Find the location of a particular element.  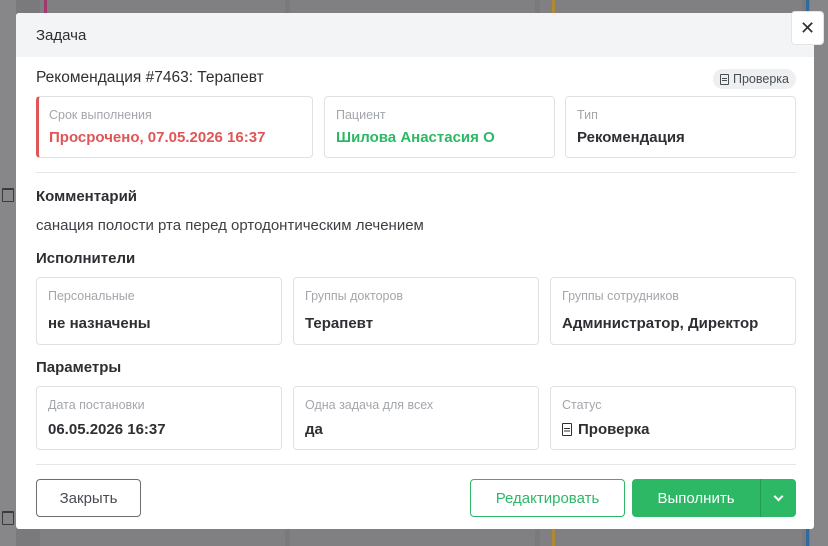

close-icon: ✕ is located at coordinates (807, 28).